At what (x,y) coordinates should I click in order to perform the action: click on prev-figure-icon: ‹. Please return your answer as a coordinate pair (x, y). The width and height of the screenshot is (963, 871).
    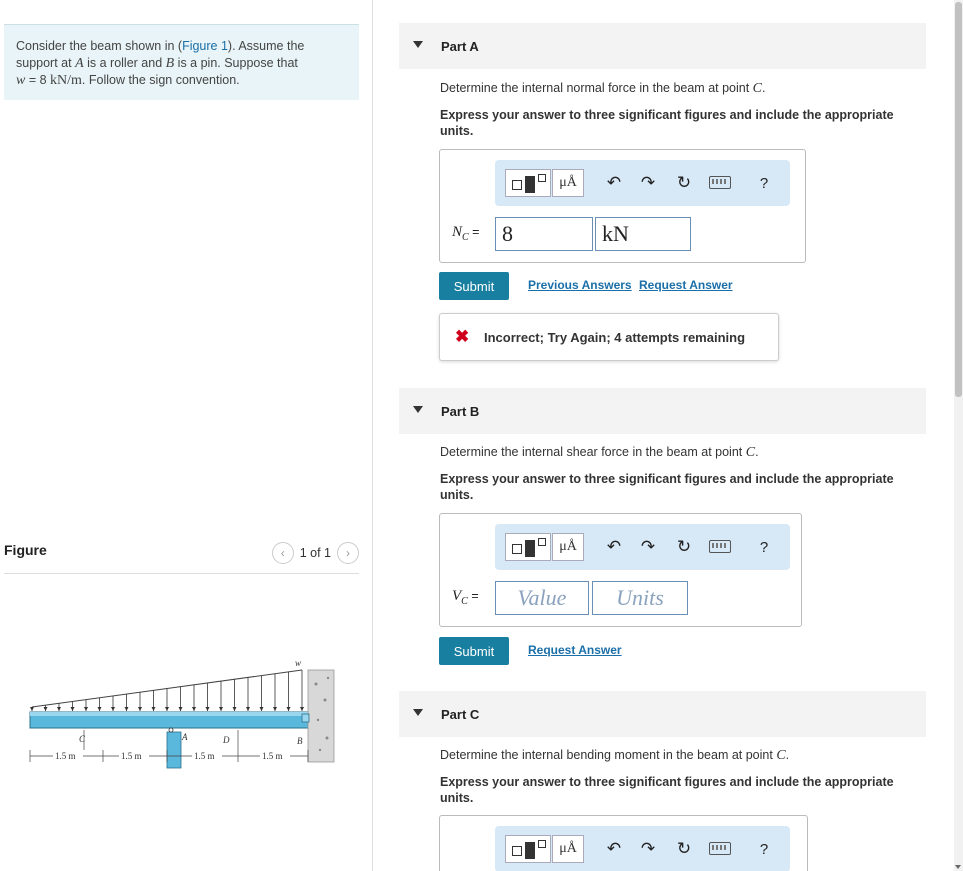
    Looking at the image, I should click on (282, 553).